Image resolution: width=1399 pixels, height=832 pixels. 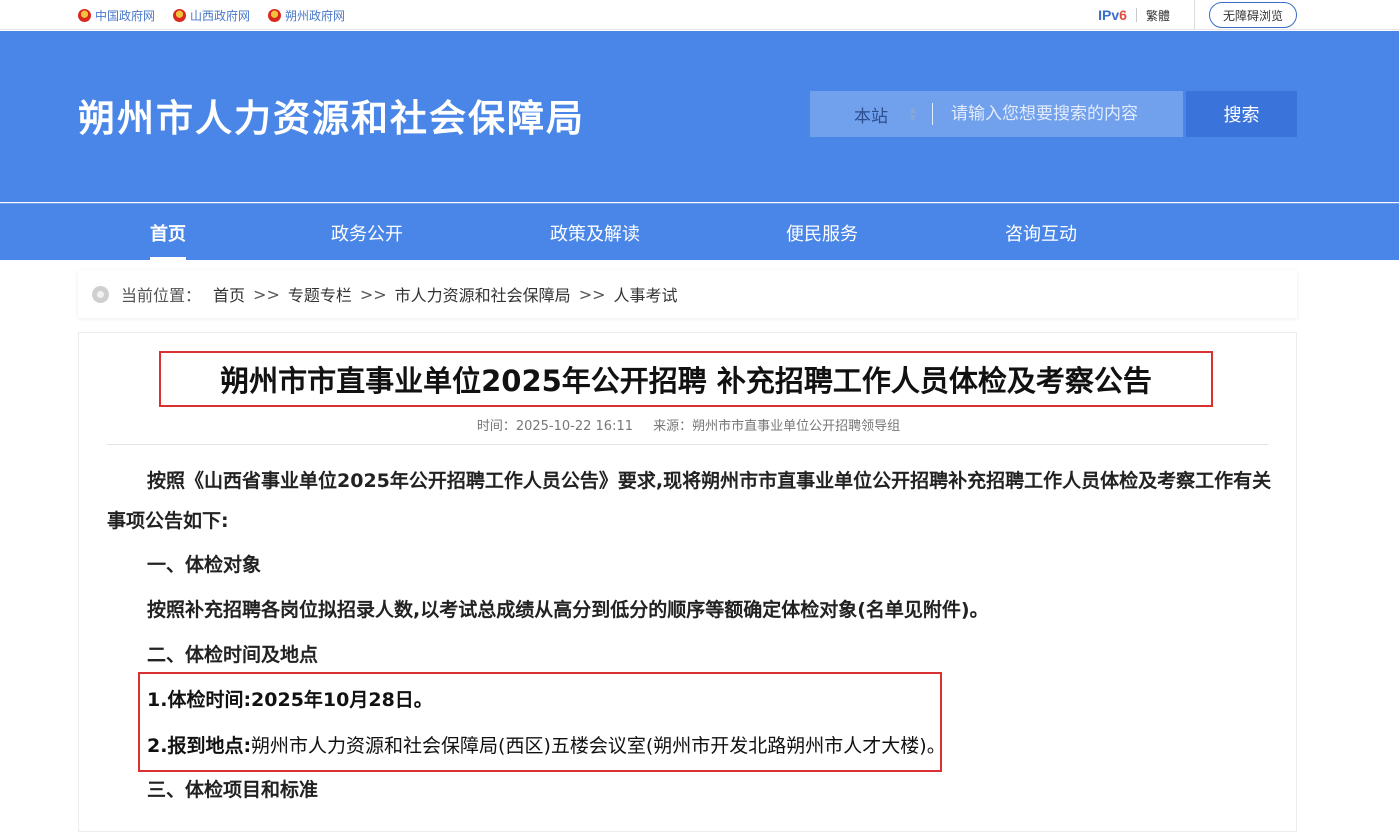 I want to click on gov-link-label: 山西政府网, so click(x=220, y=15).